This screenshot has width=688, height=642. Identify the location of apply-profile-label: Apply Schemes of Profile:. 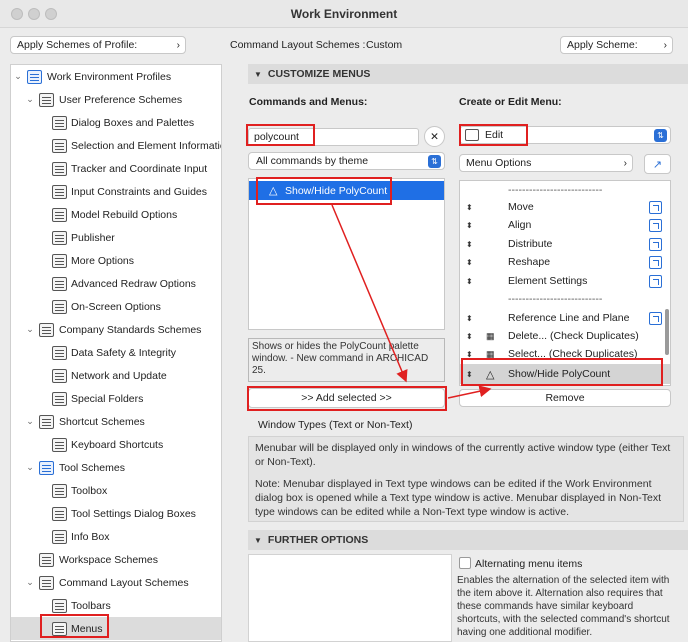
(77, 45).